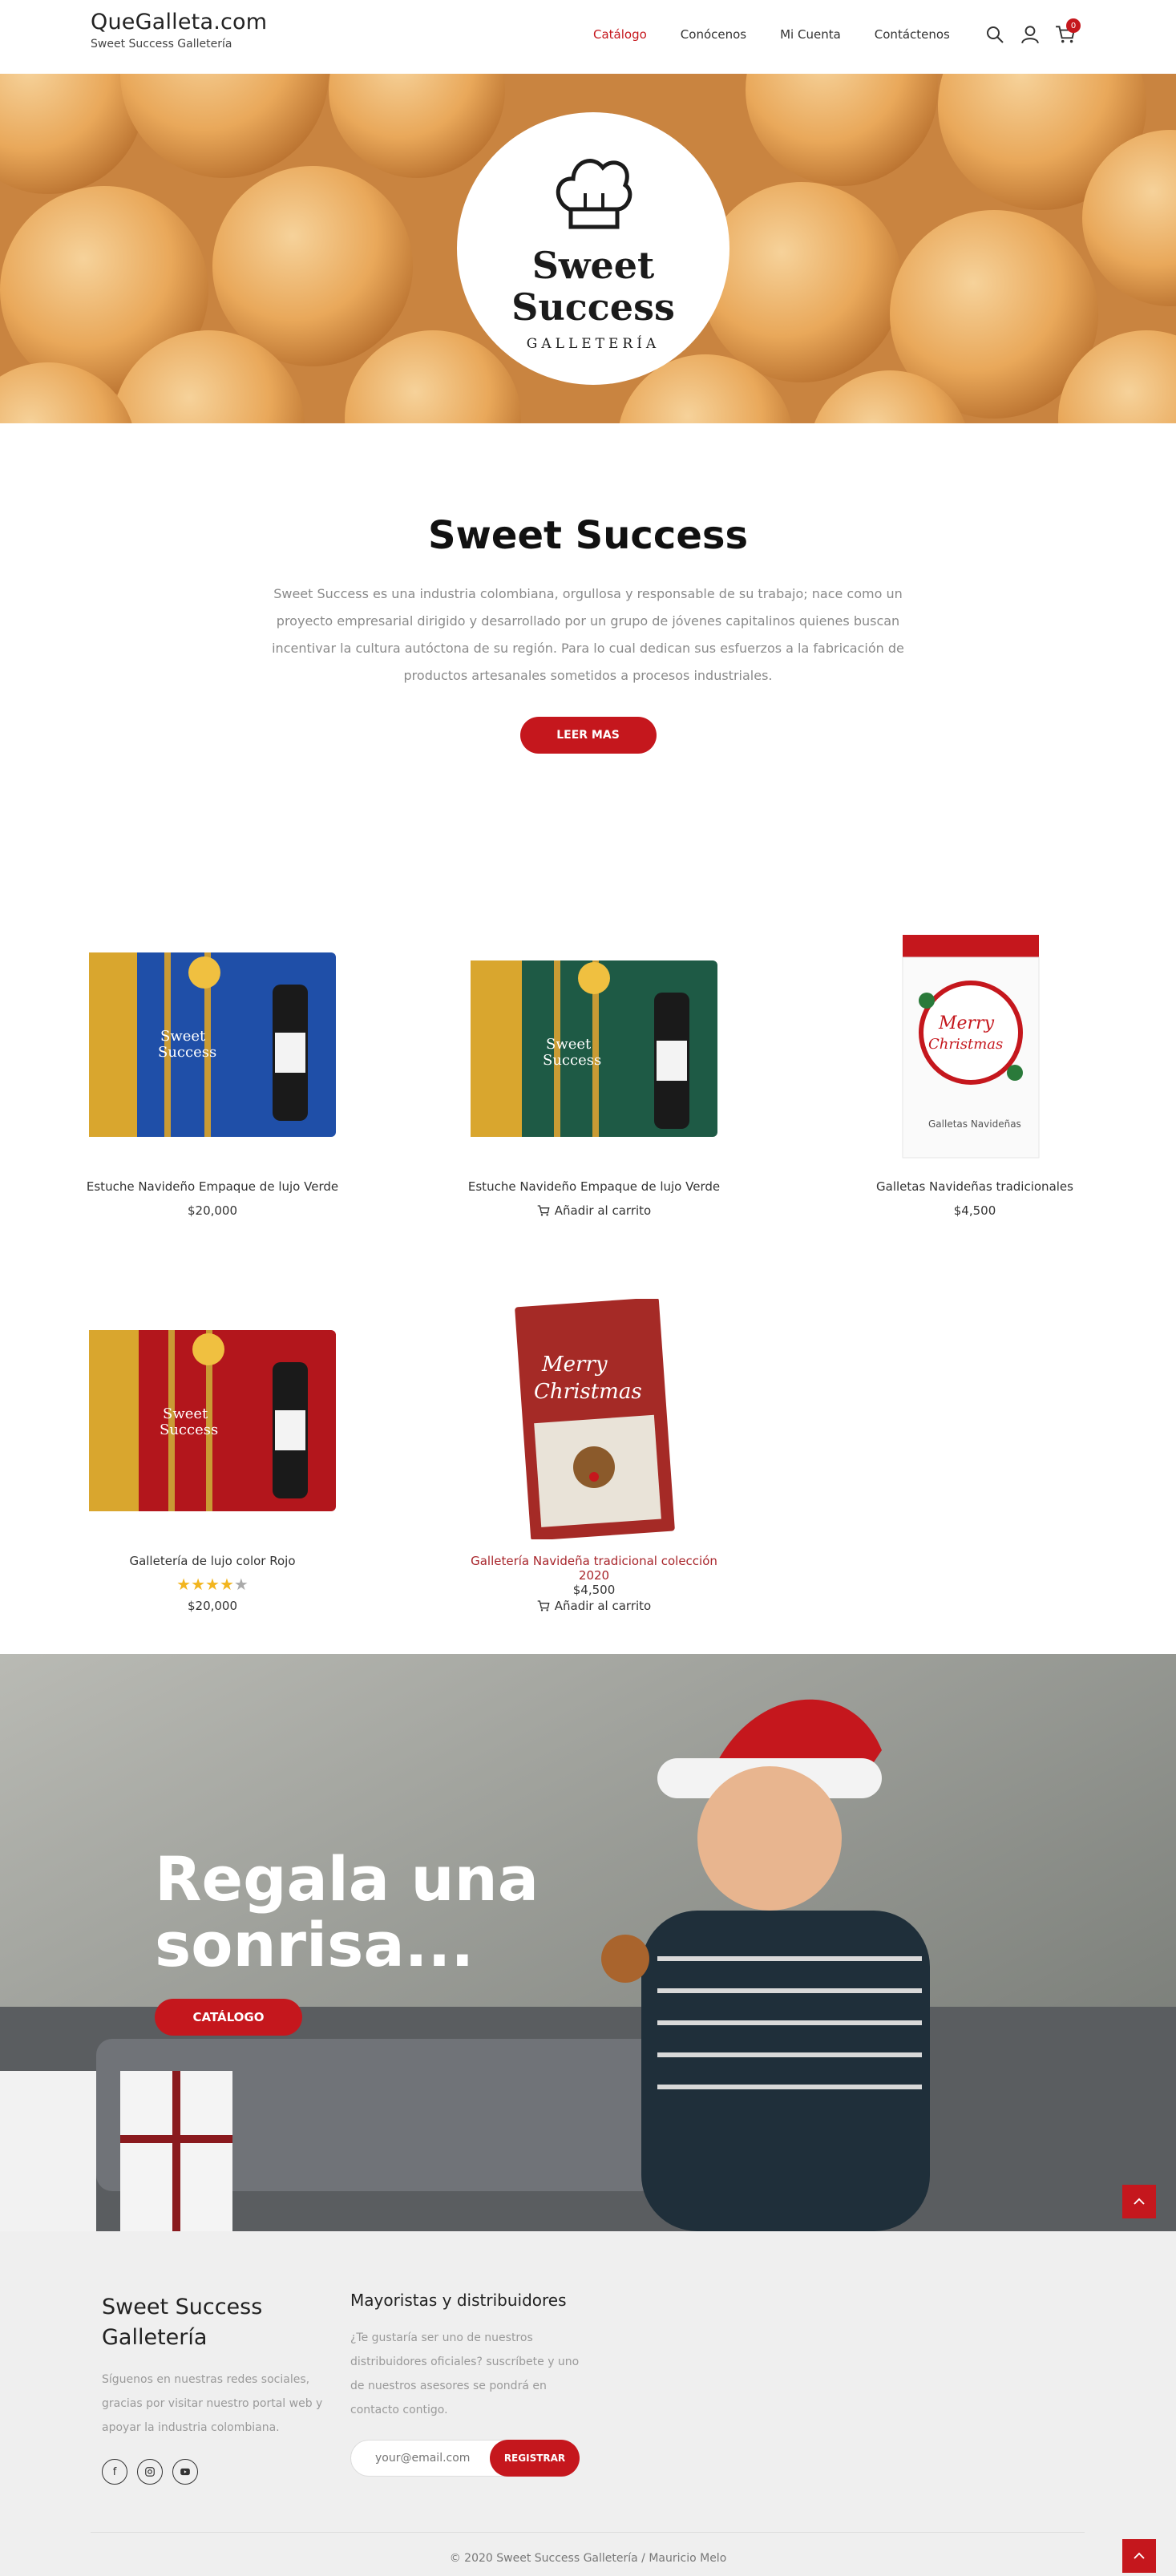 Image resolution: width=1176 pixels, height=2576 pixels. Describe the element at coordinates (347, 1879) in the screenshot. I see `banner-title-line1: Regala una` at that location.